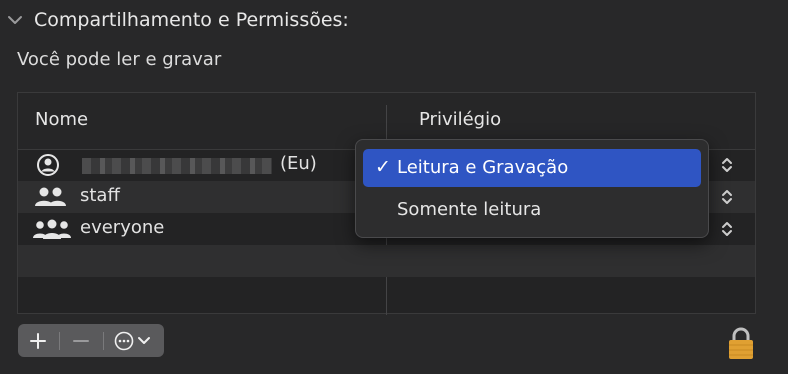 Image resolution: width=788 pixels, height=374 pixels. I want to click on menu-item-read-write: ✓ Leitura e Gravação, so click(532, 168).